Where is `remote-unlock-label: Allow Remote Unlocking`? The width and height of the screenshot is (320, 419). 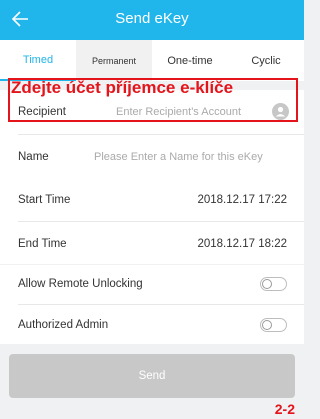 remote-unlock-label: Allow Remote Unlocking is located at coordinates (80, 283).